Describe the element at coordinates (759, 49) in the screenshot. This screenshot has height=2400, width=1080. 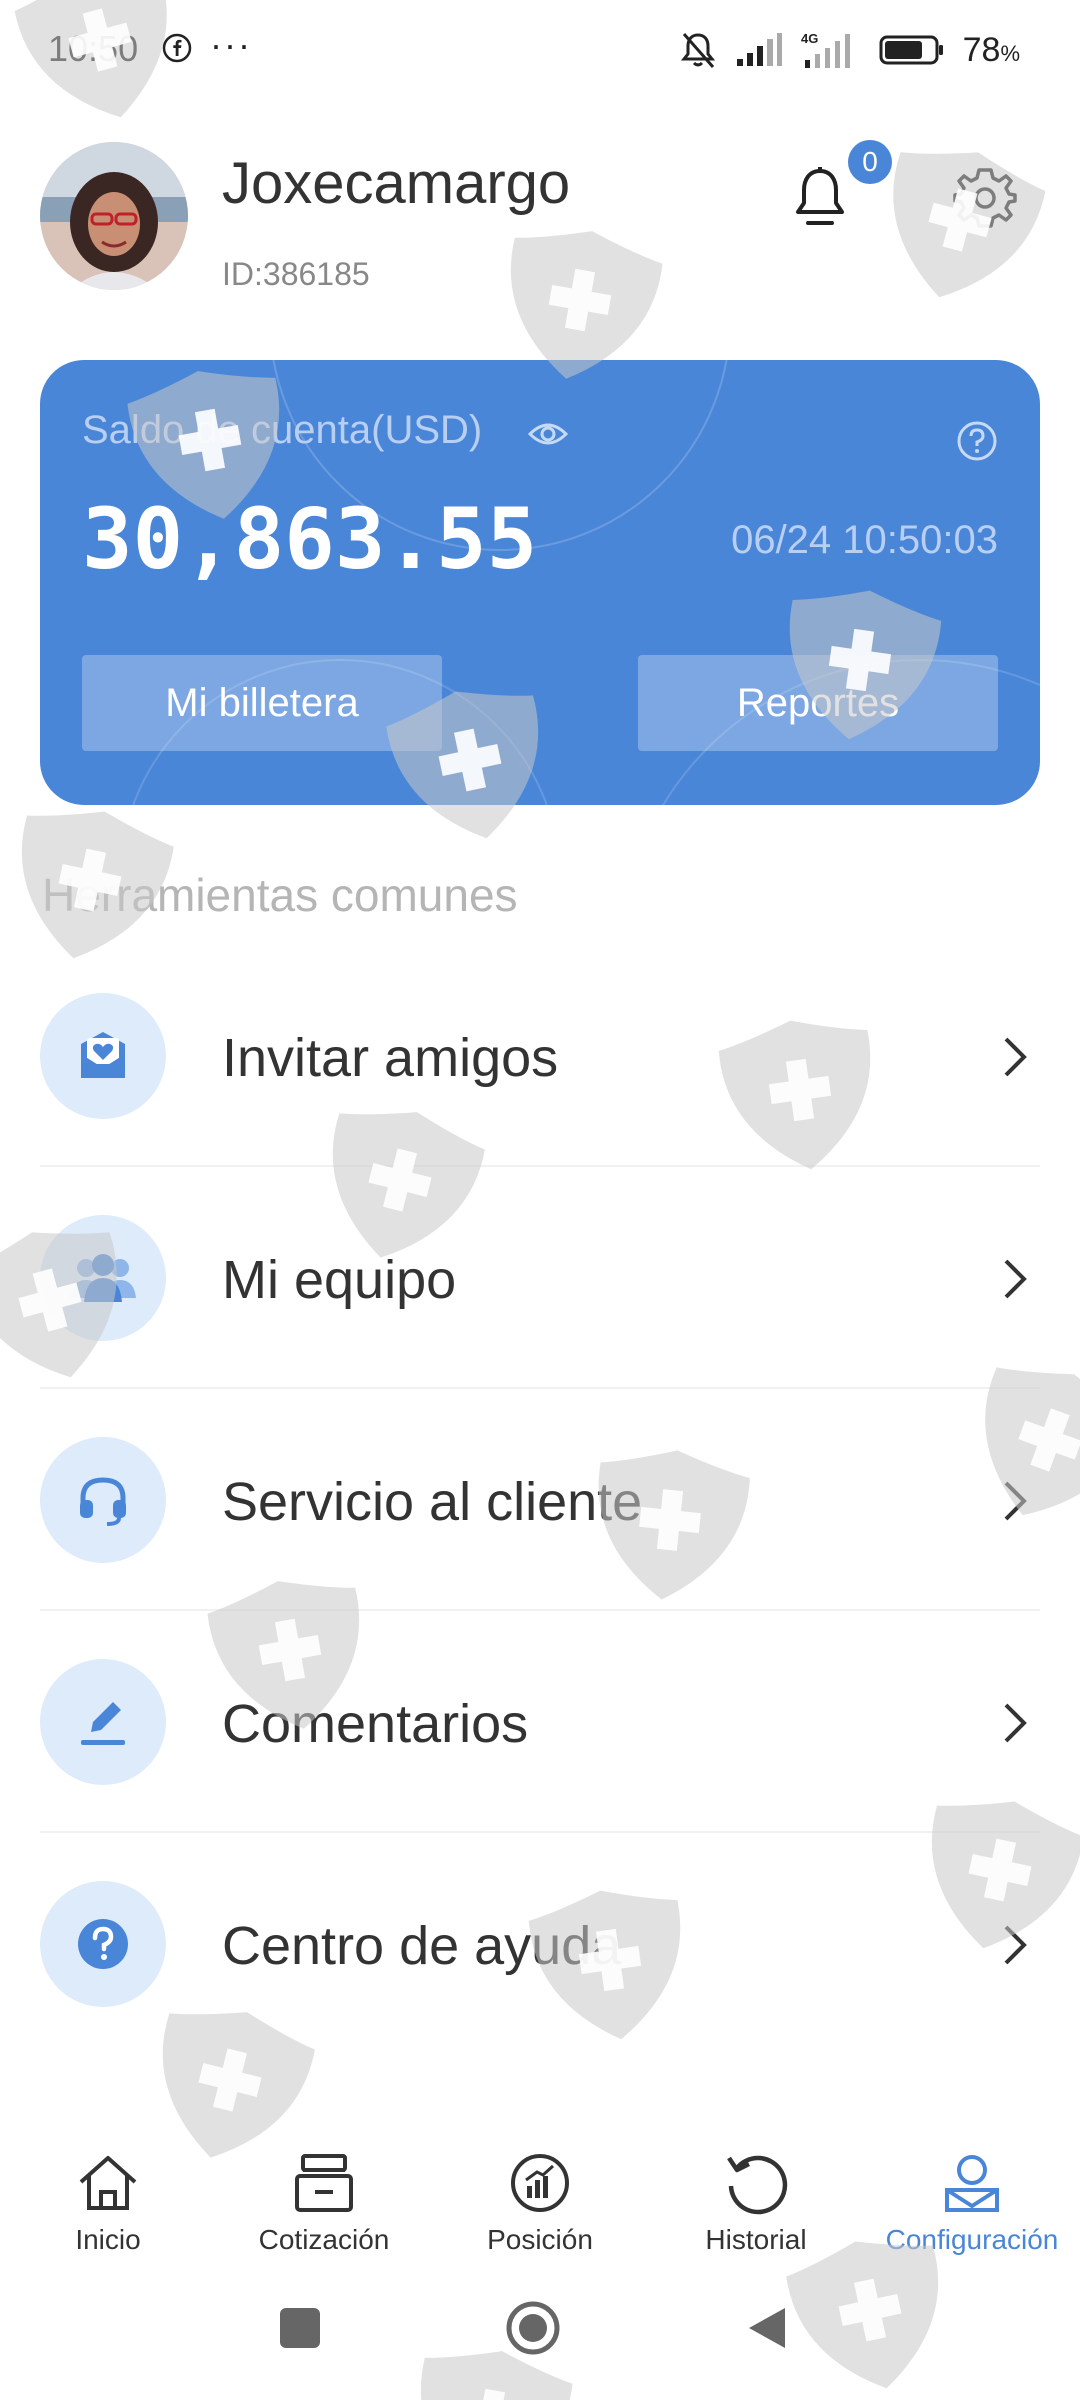
I see `signal-icon` at that location.